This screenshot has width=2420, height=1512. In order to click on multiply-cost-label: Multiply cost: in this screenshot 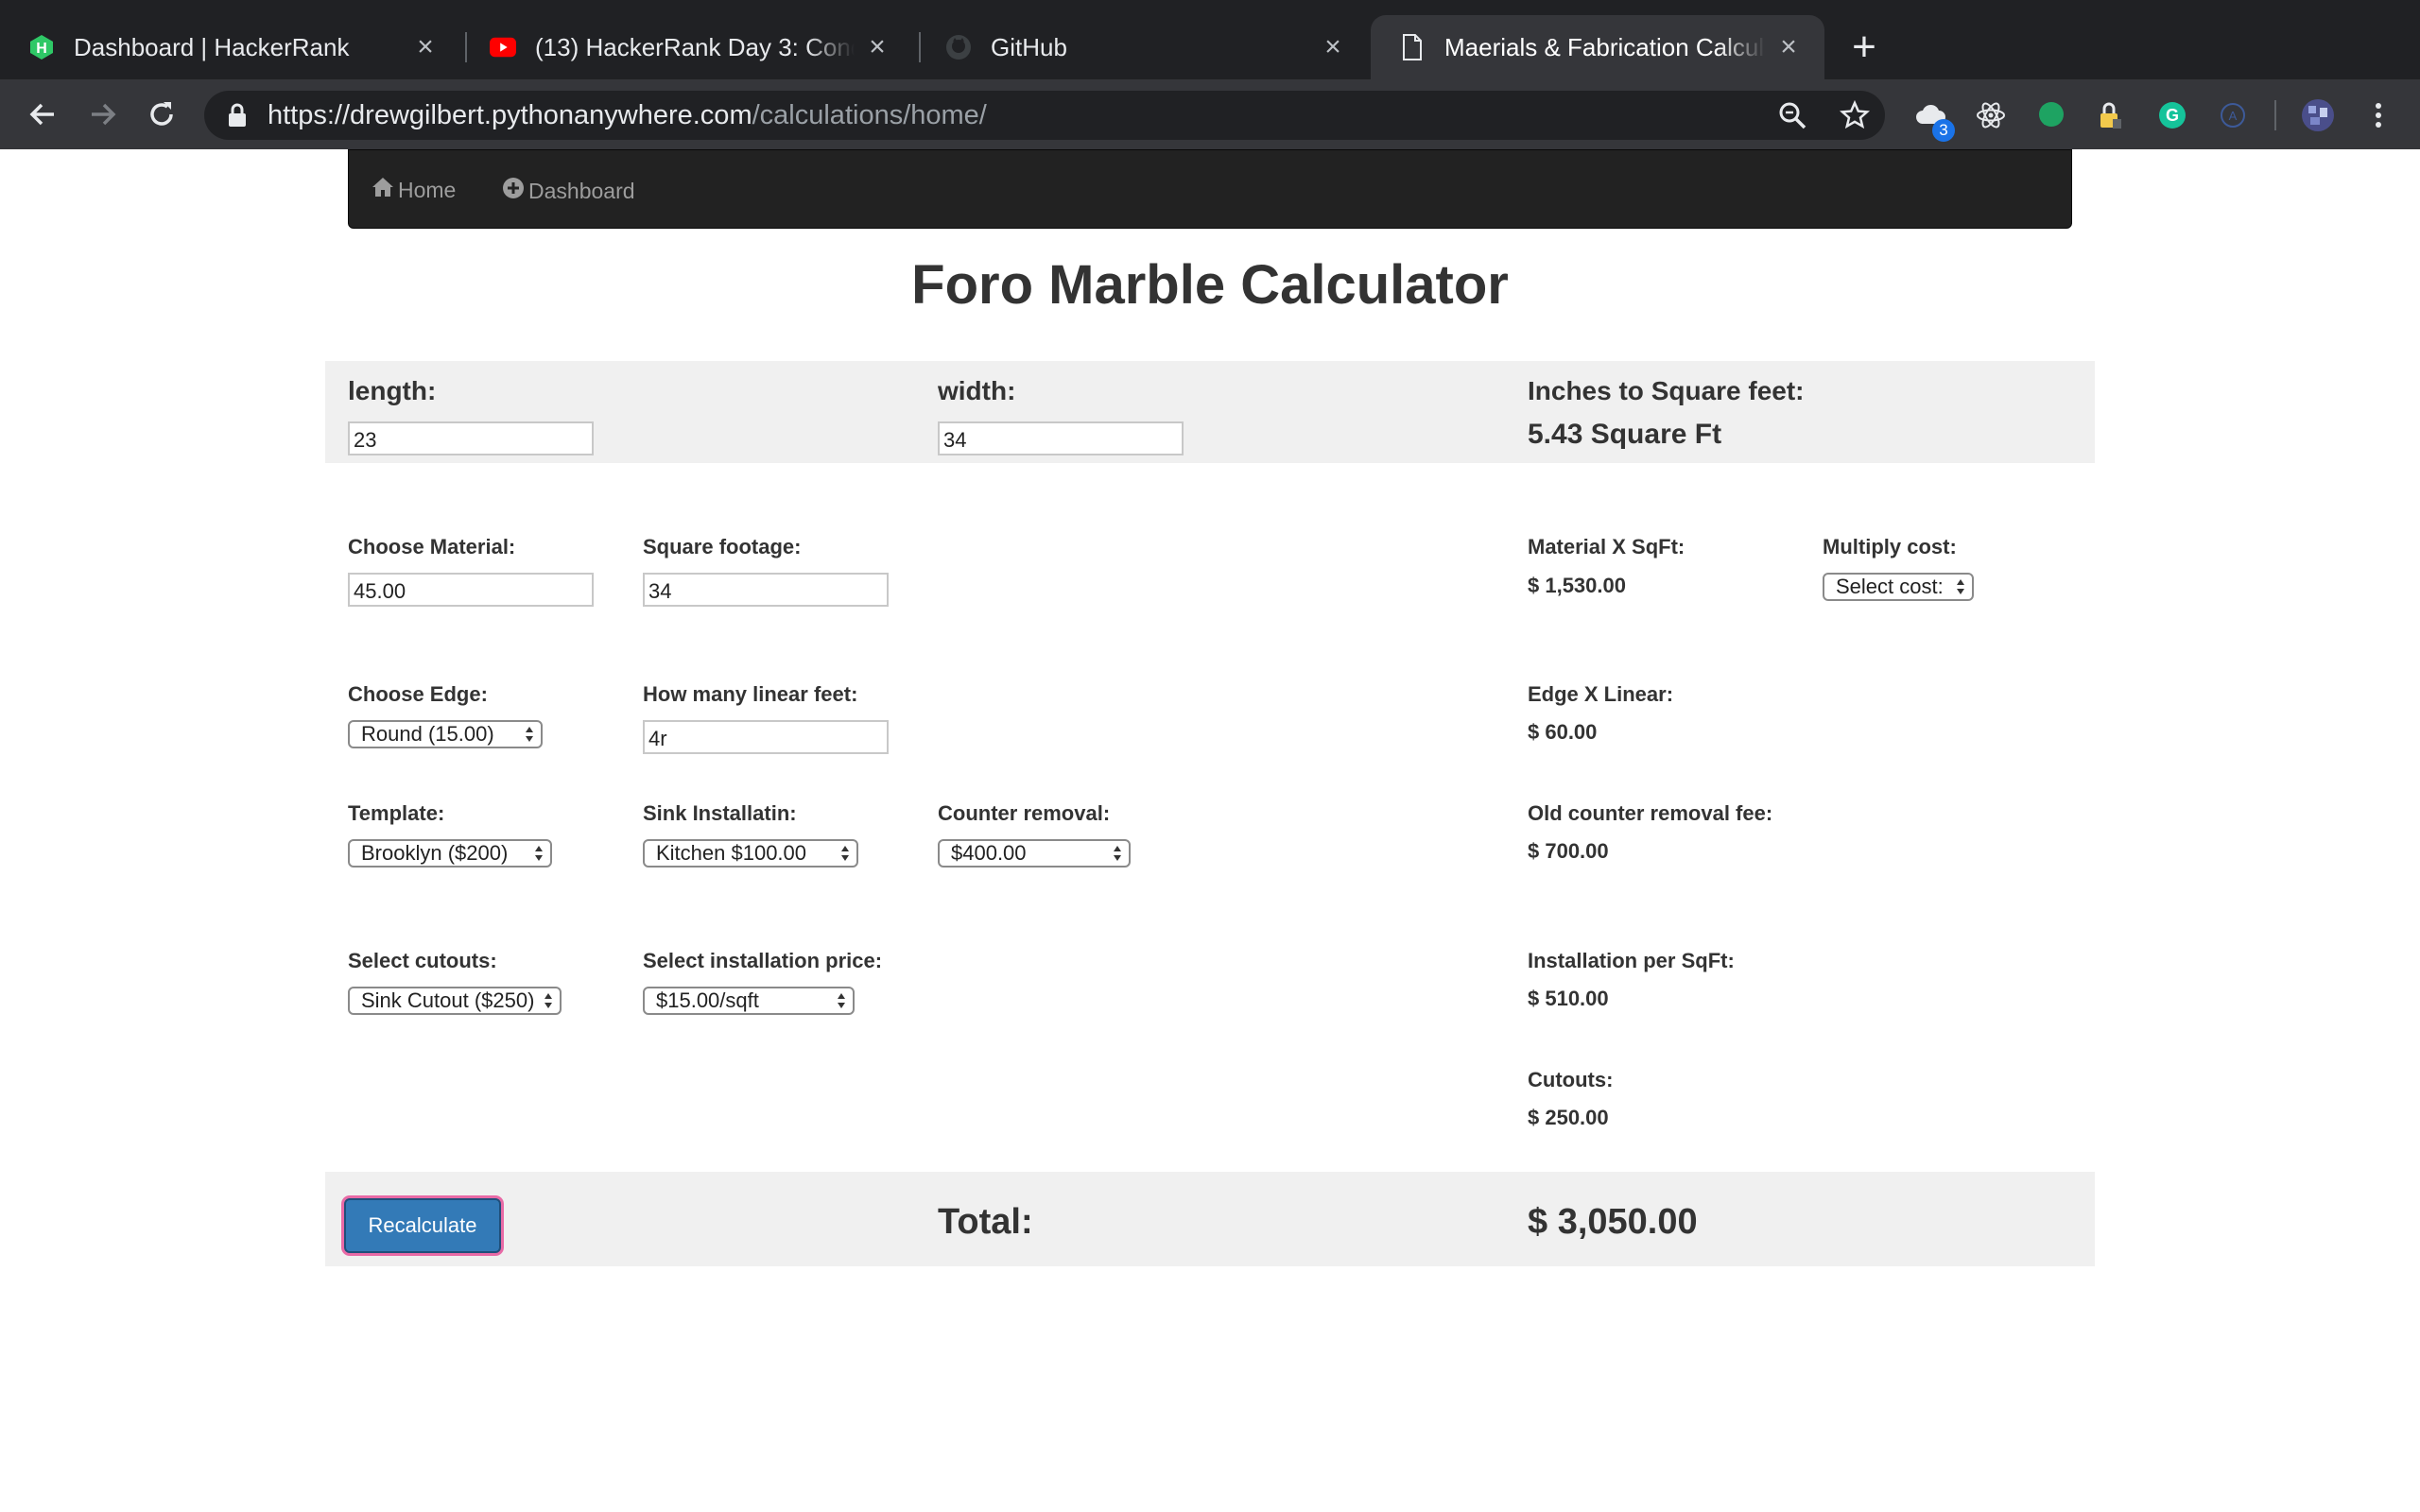, I will do `click(1890, 546)`.